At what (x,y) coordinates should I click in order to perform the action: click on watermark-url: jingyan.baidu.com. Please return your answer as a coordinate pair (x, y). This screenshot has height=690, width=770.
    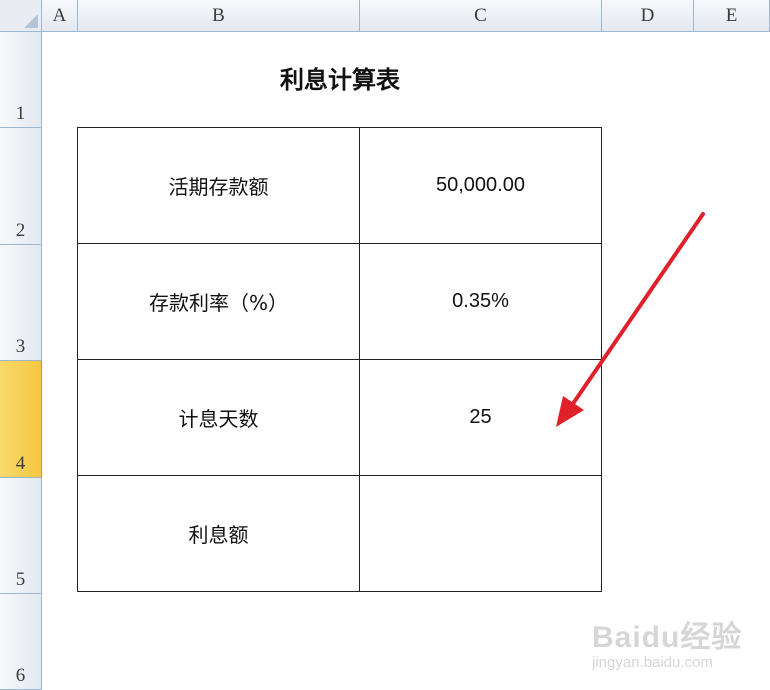
    Looking at the image, I should click on (652, 662).